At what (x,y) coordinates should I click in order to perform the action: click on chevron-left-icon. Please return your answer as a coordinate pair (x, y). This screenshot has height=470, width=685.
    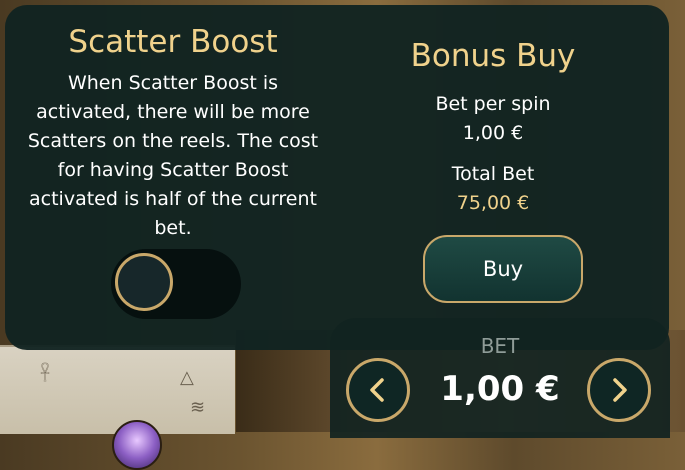
    Looking at the image, I should click on (377, 390).